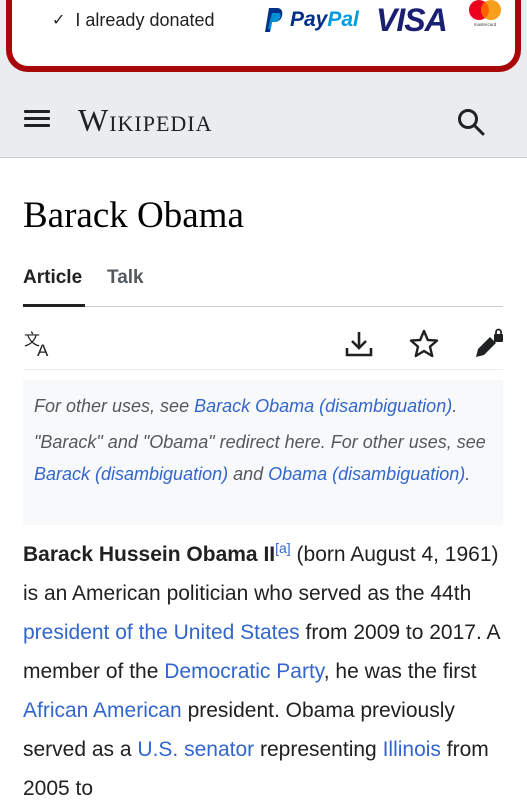  What do you see at coordinates (54, 286) in the screenshot?
I see `tab-article: Article` at bounding box center [54, 286].